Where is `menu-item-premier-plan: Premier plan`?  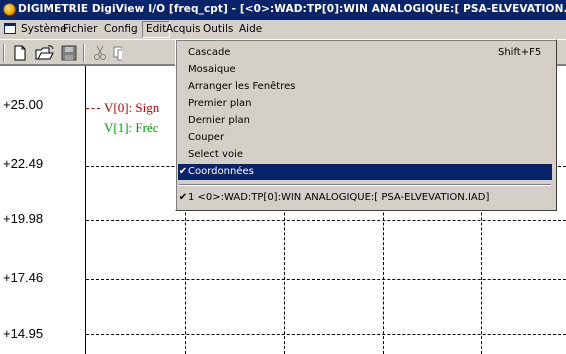 menu-item-premier-plan: Premier plan is located at coordinates (365, 104).